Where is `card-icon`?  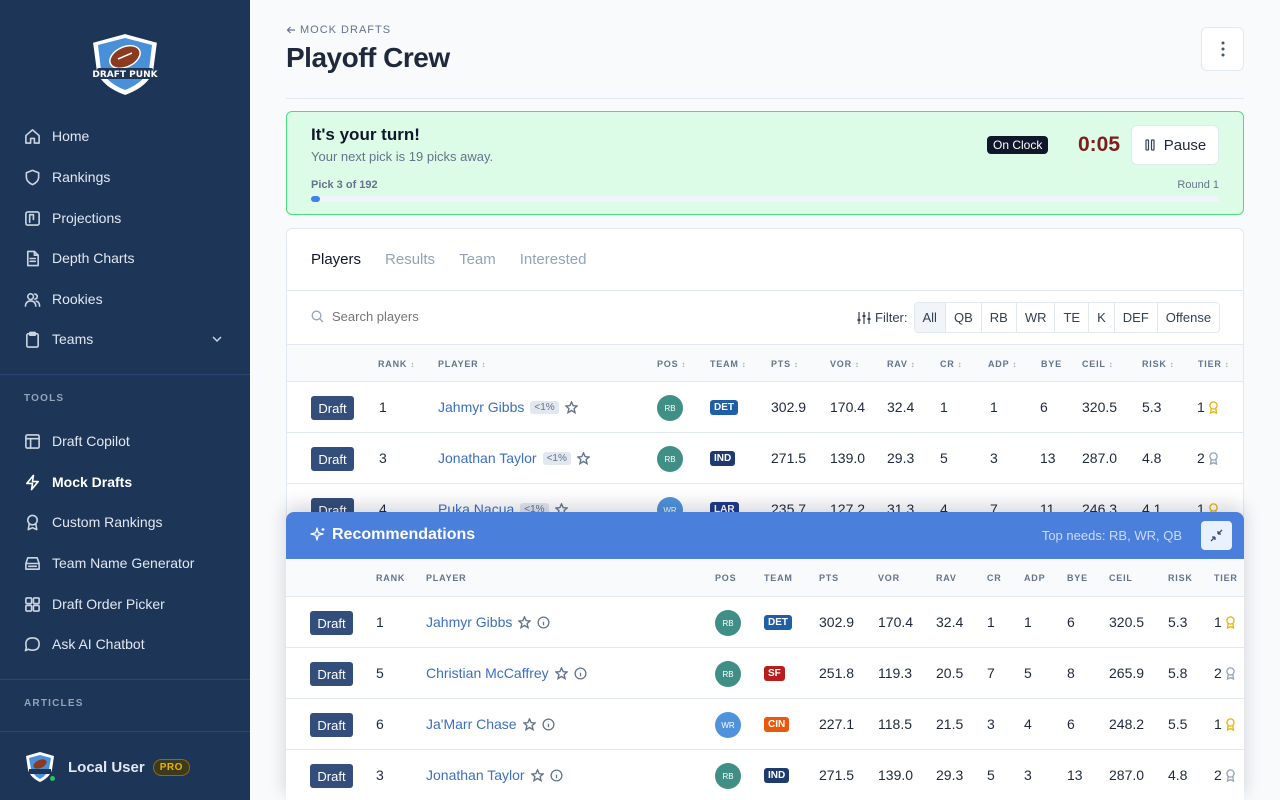 card-icon is located at coordinates (32, 563).